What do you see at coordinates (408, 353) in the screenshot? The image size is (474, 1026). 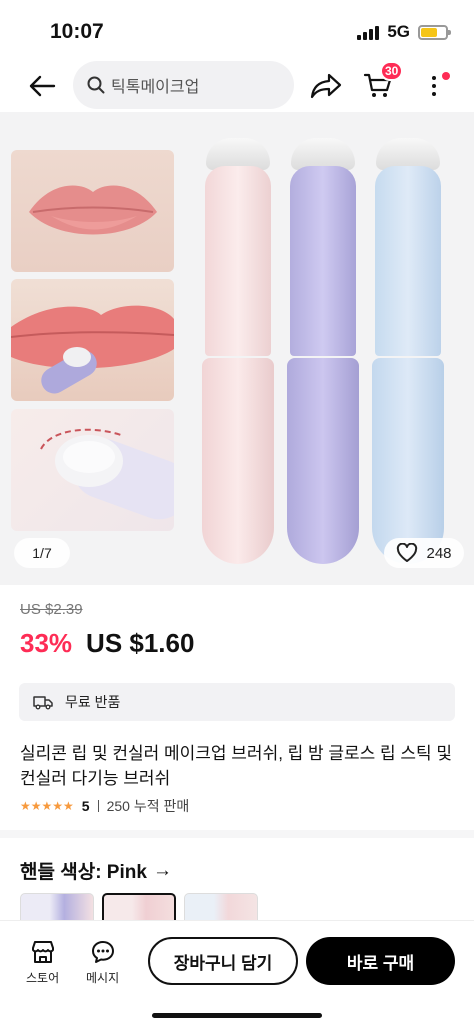 I see `blue-brush-product` at bounding box center [408, 353].